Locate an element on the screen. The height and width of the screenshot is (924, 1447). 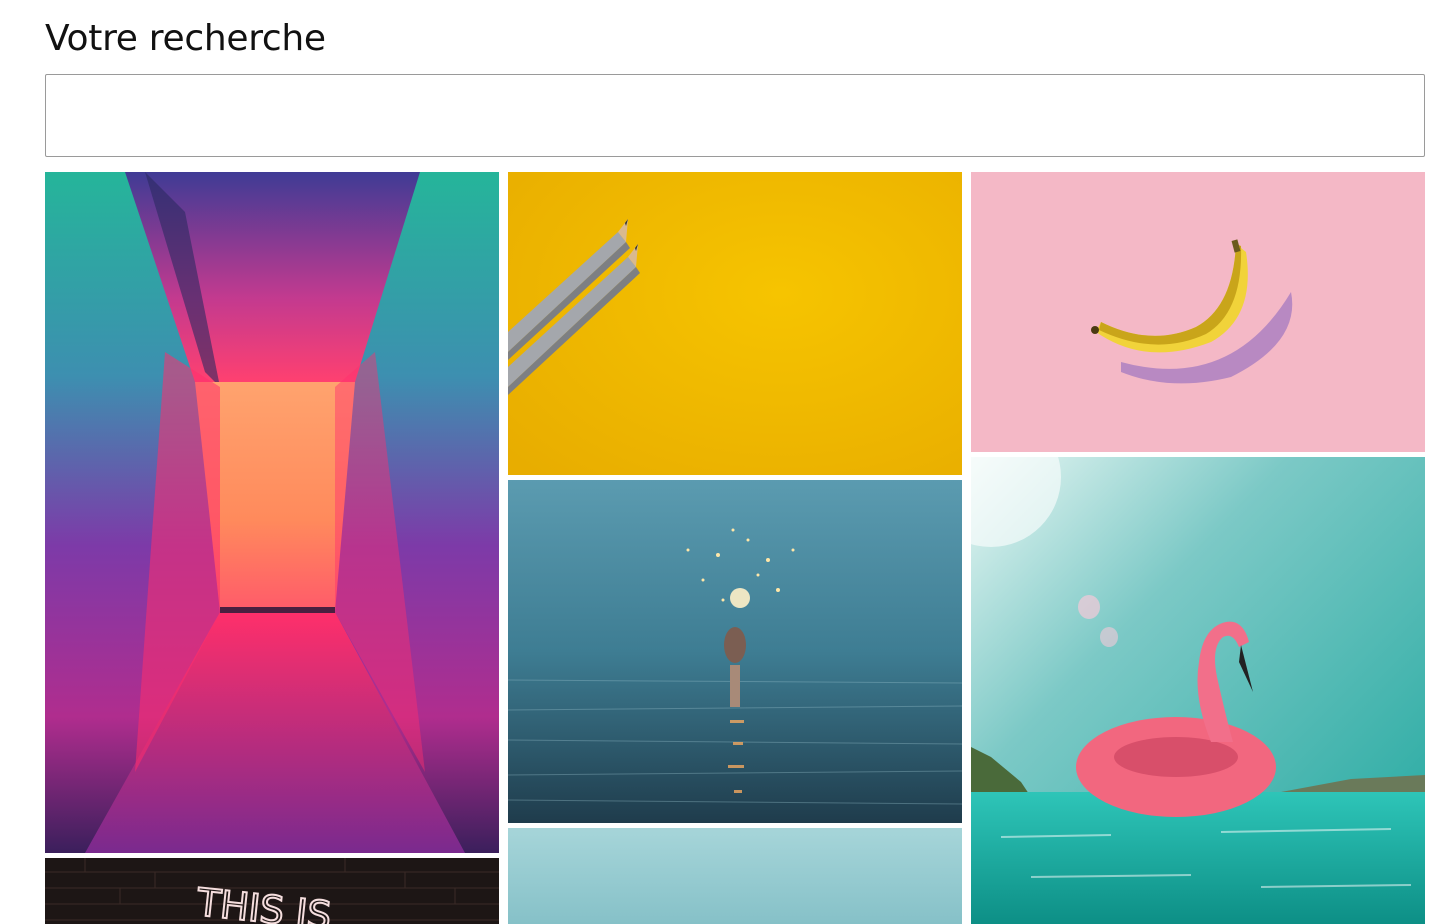
image-neon-sign: THIS IS is located at coordinates (272, 891).